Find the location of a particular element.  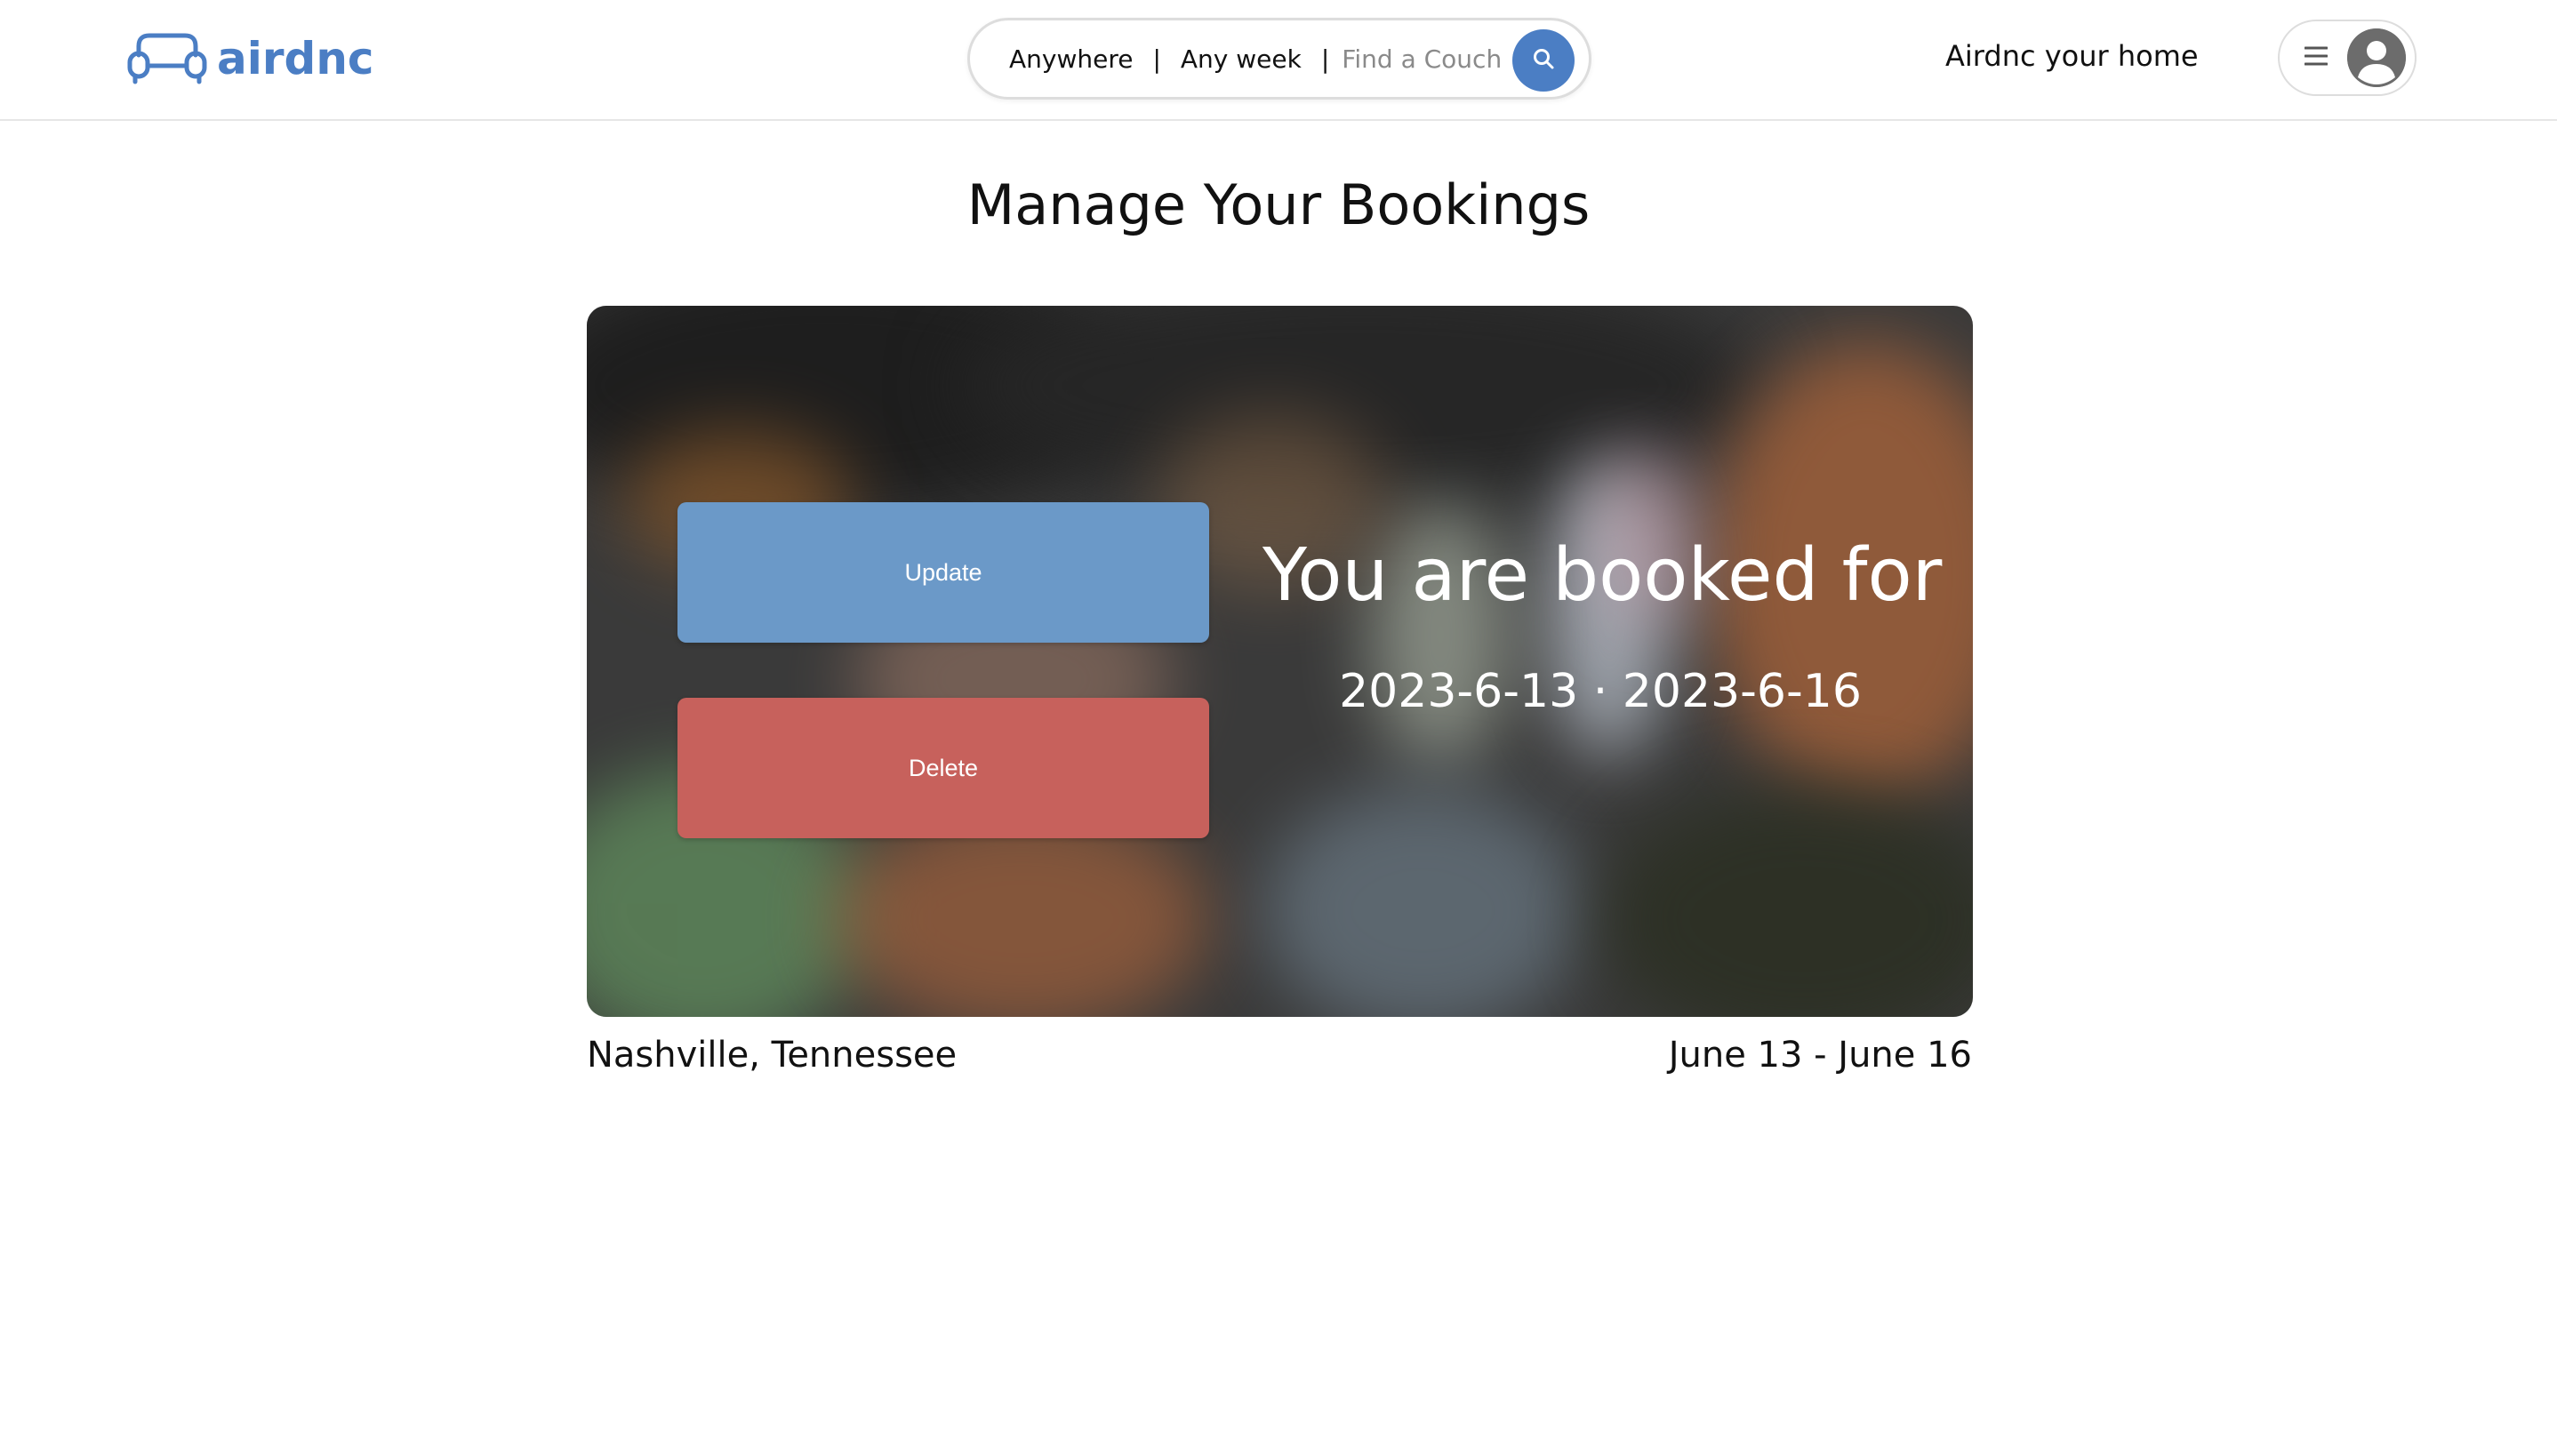

find-couch-input is located at coordinates (1431, 59).